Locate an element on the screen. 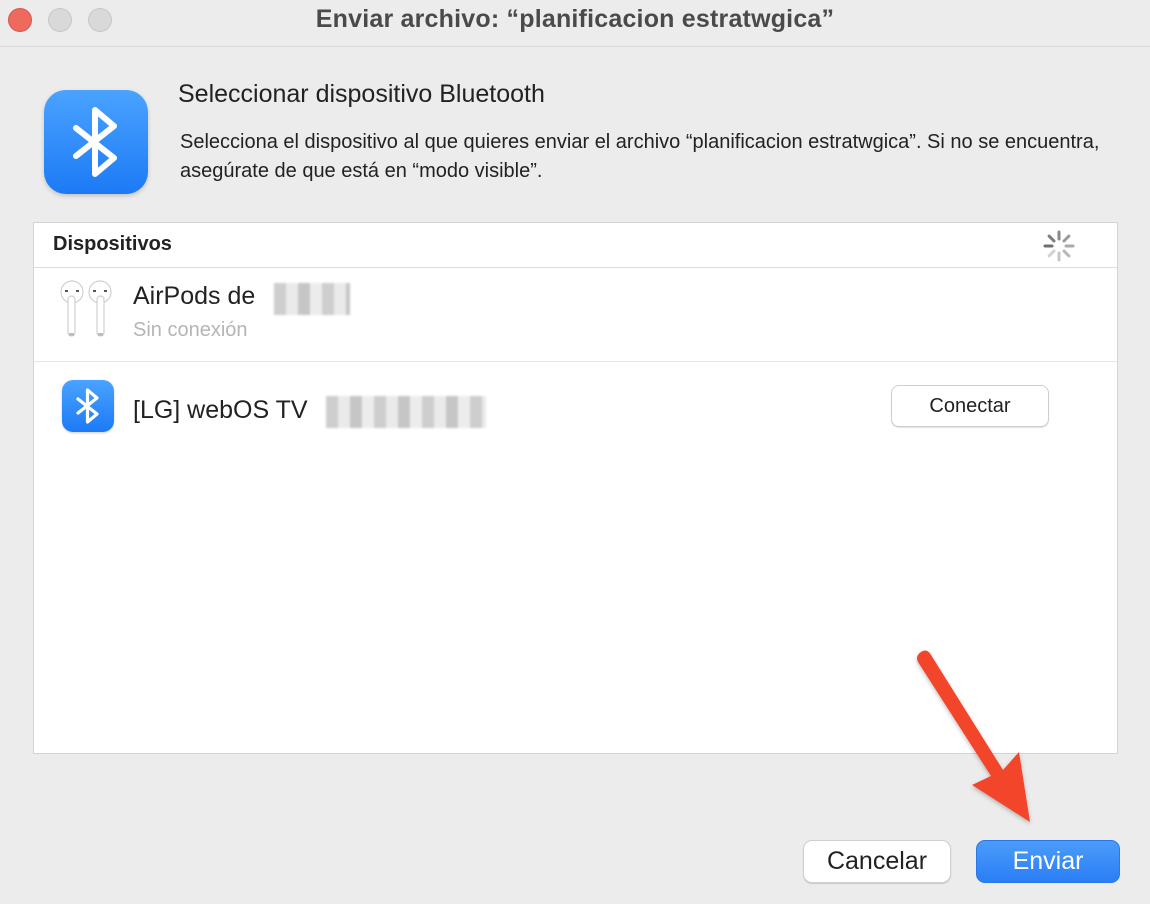 This screenshot has height=904, width=1150. spinner-icon is located at coordinates (1059, 246).